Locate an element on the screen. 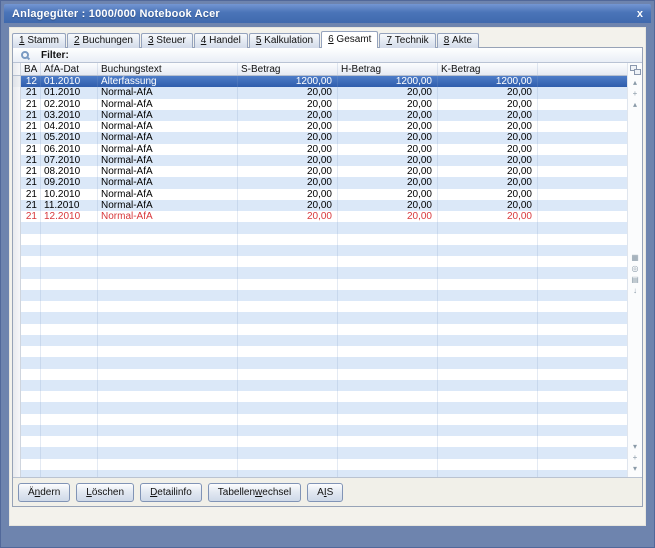 This screenshot has height=548, width=655. table-row: 21 05.2010 Normal-AfA 20,00 20,00 20,00 is located at coordinates (320, 138).